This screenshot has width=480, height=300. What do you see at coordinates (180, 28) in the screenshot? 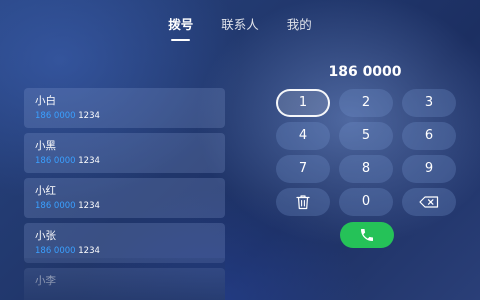
I see `tab-dial: 拨号` at bounding box center [180, 28].